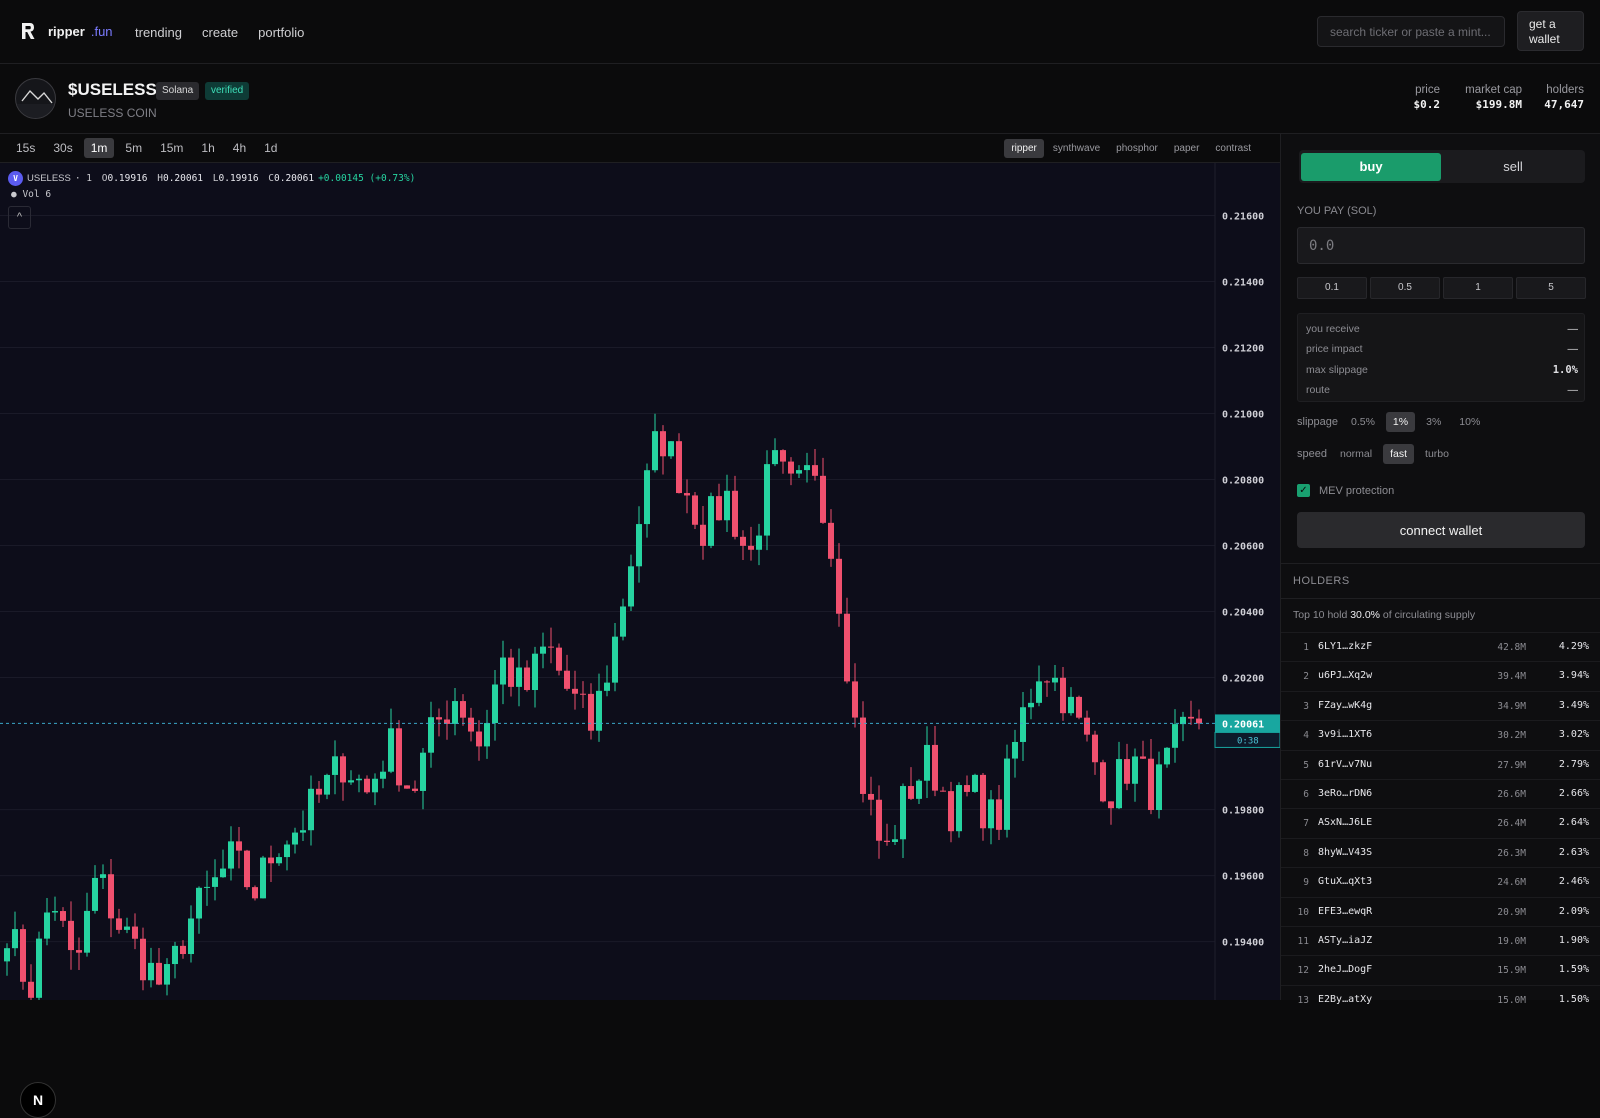 This screenshot has height=1118, width=1600. I want to click on holder-address: u6PJ…Xq2w, so click(1345, 675).